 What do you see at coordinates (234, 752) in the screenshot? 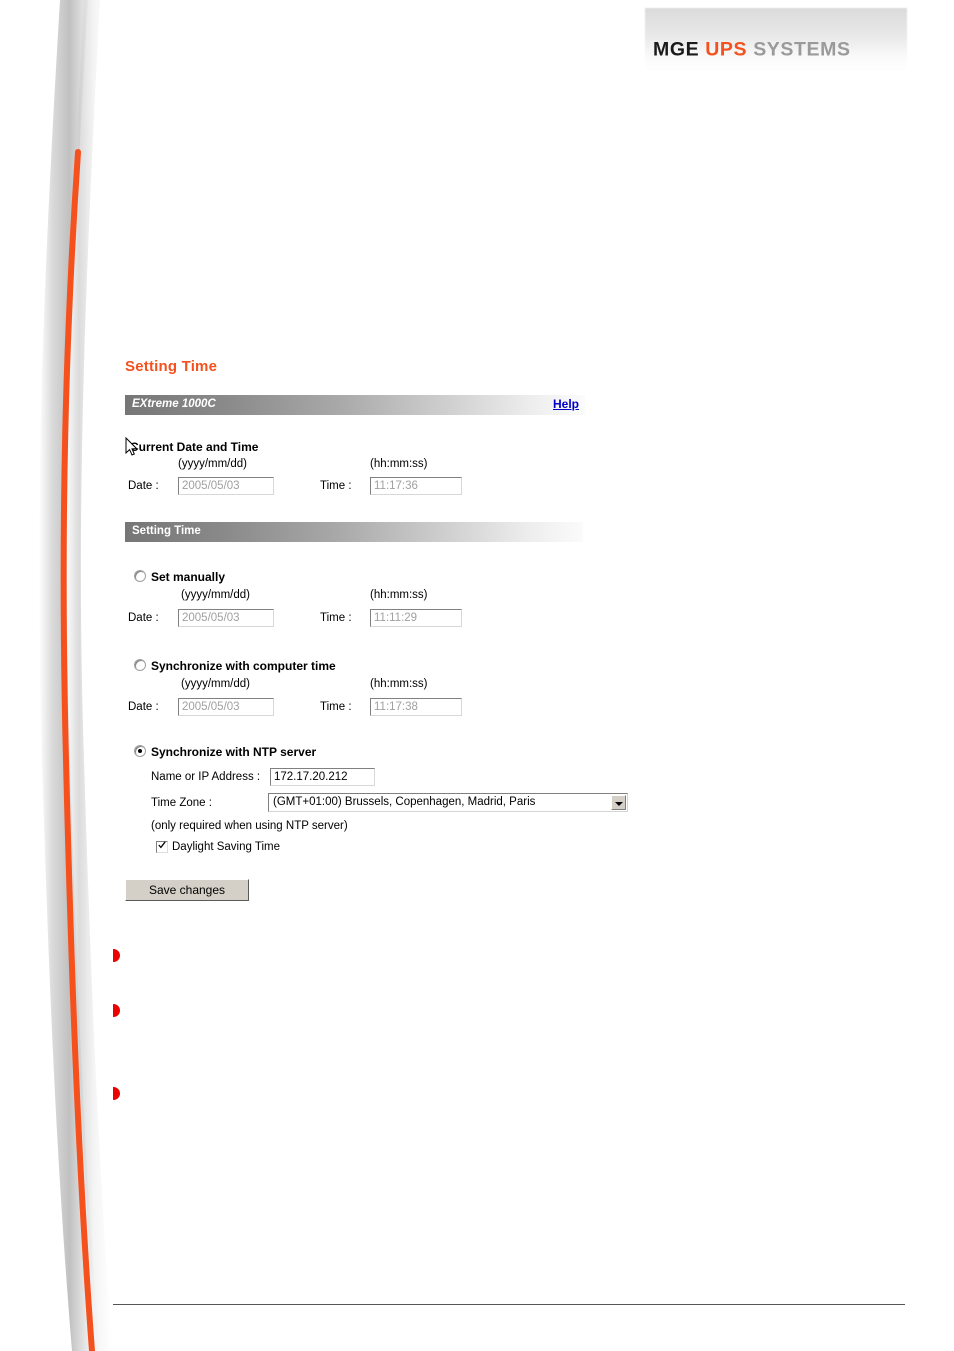
I see `sync-ntp-heading: Synchronize with NTP server` at bounding box center [234, 752].